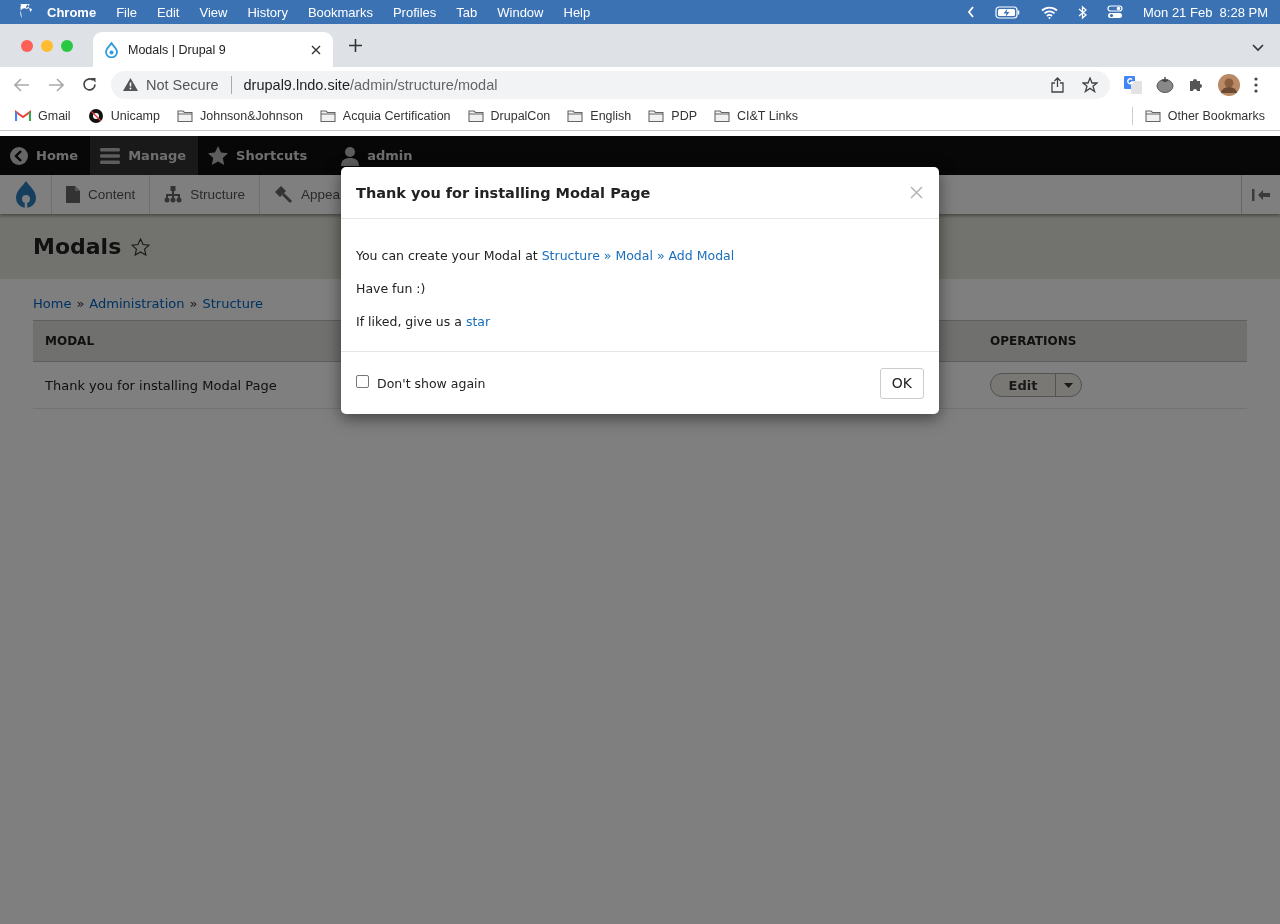 The width and height of the screenshot is (1280, 924). Describe the element at coordinates (599, 116) in the screenshot. I see `bookmark: English` at that location.